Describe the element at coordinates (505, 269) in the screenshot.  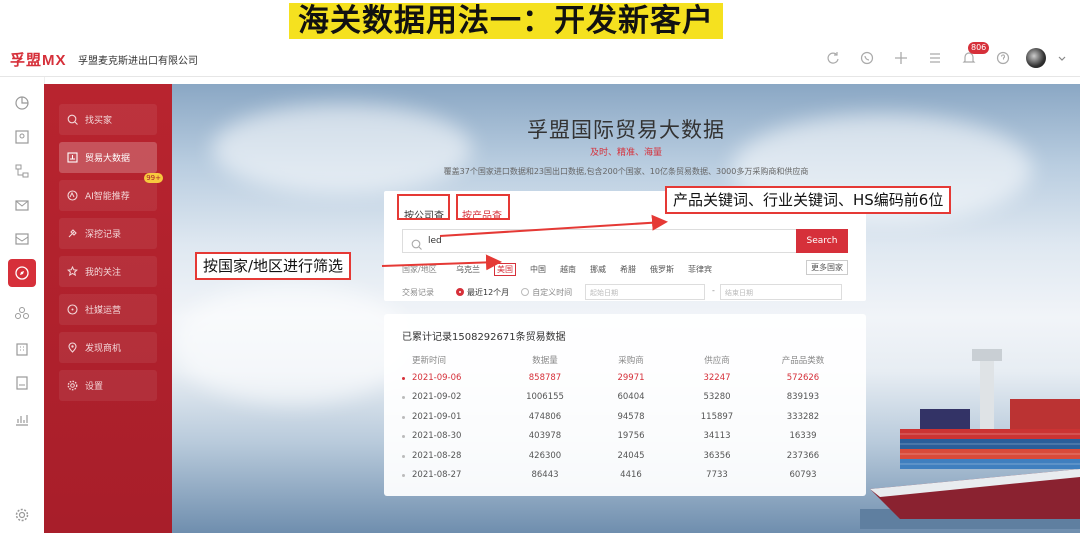
I see `country-chip-selected: 美国` at that location.